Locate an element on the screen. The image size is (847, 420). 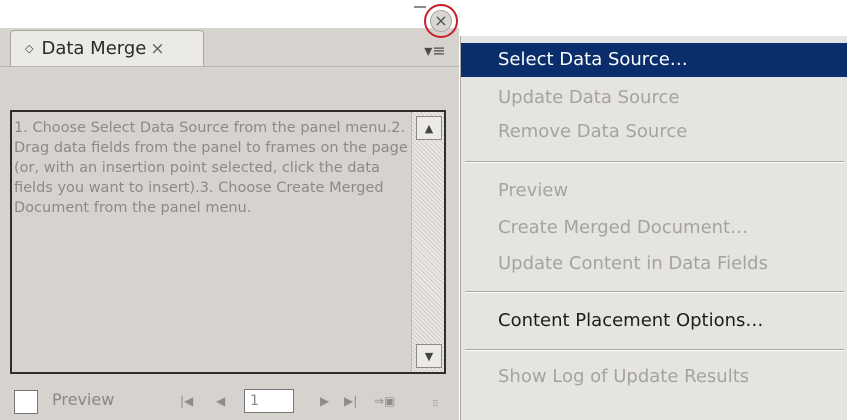
last-record-icon: ▶| is located at coordinates (350, 401).